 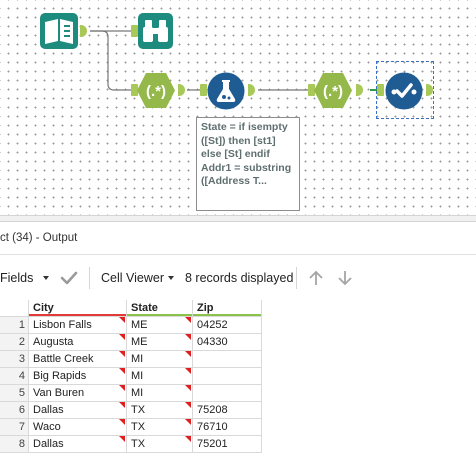 I want to click on table-row: 2 Augusta ME 04330, so click(x=131, y=342).